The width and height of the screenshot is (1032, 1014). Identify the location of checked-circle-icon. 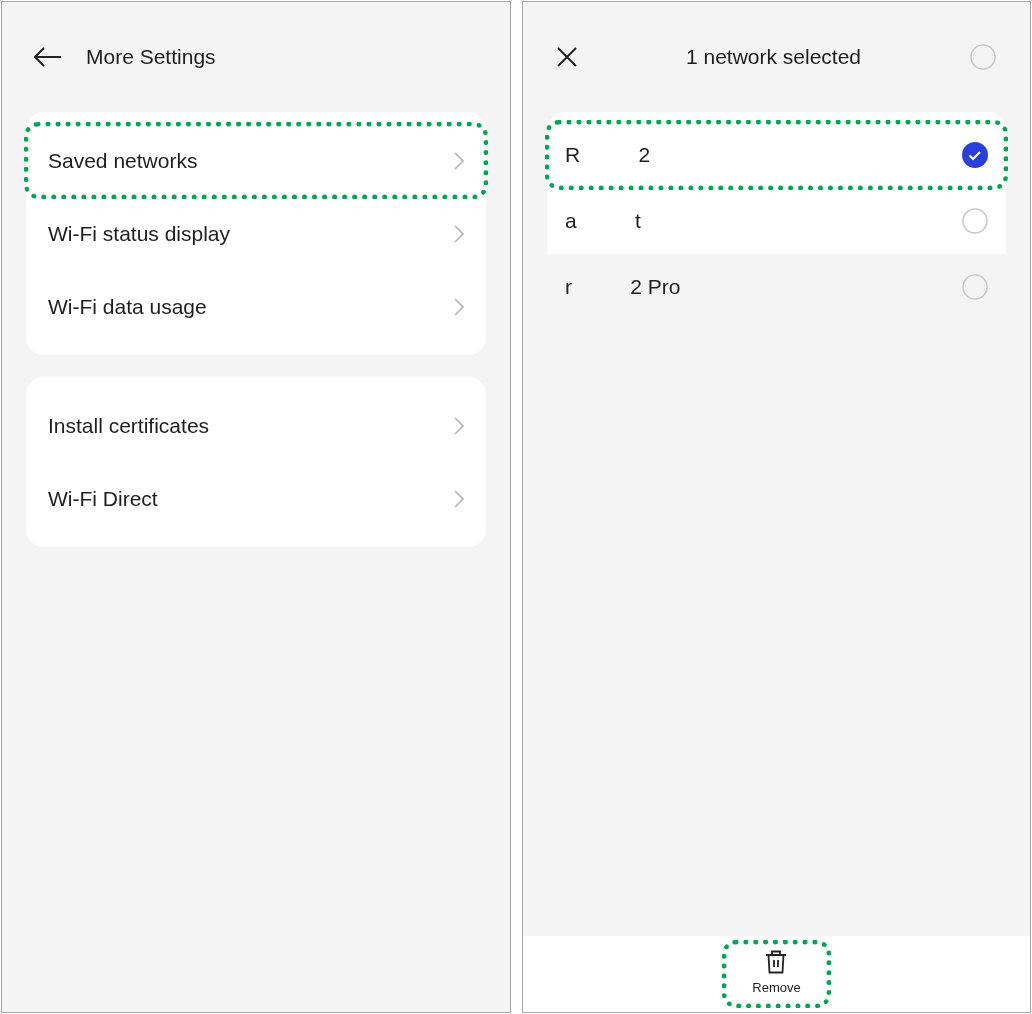
(975, 155).